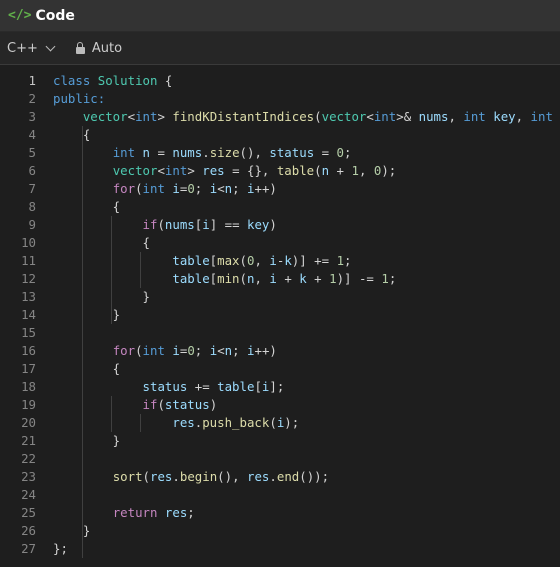 The width and height of the screenshot is (560, 567). I want to click on line-number: 18, so click(28, 386).